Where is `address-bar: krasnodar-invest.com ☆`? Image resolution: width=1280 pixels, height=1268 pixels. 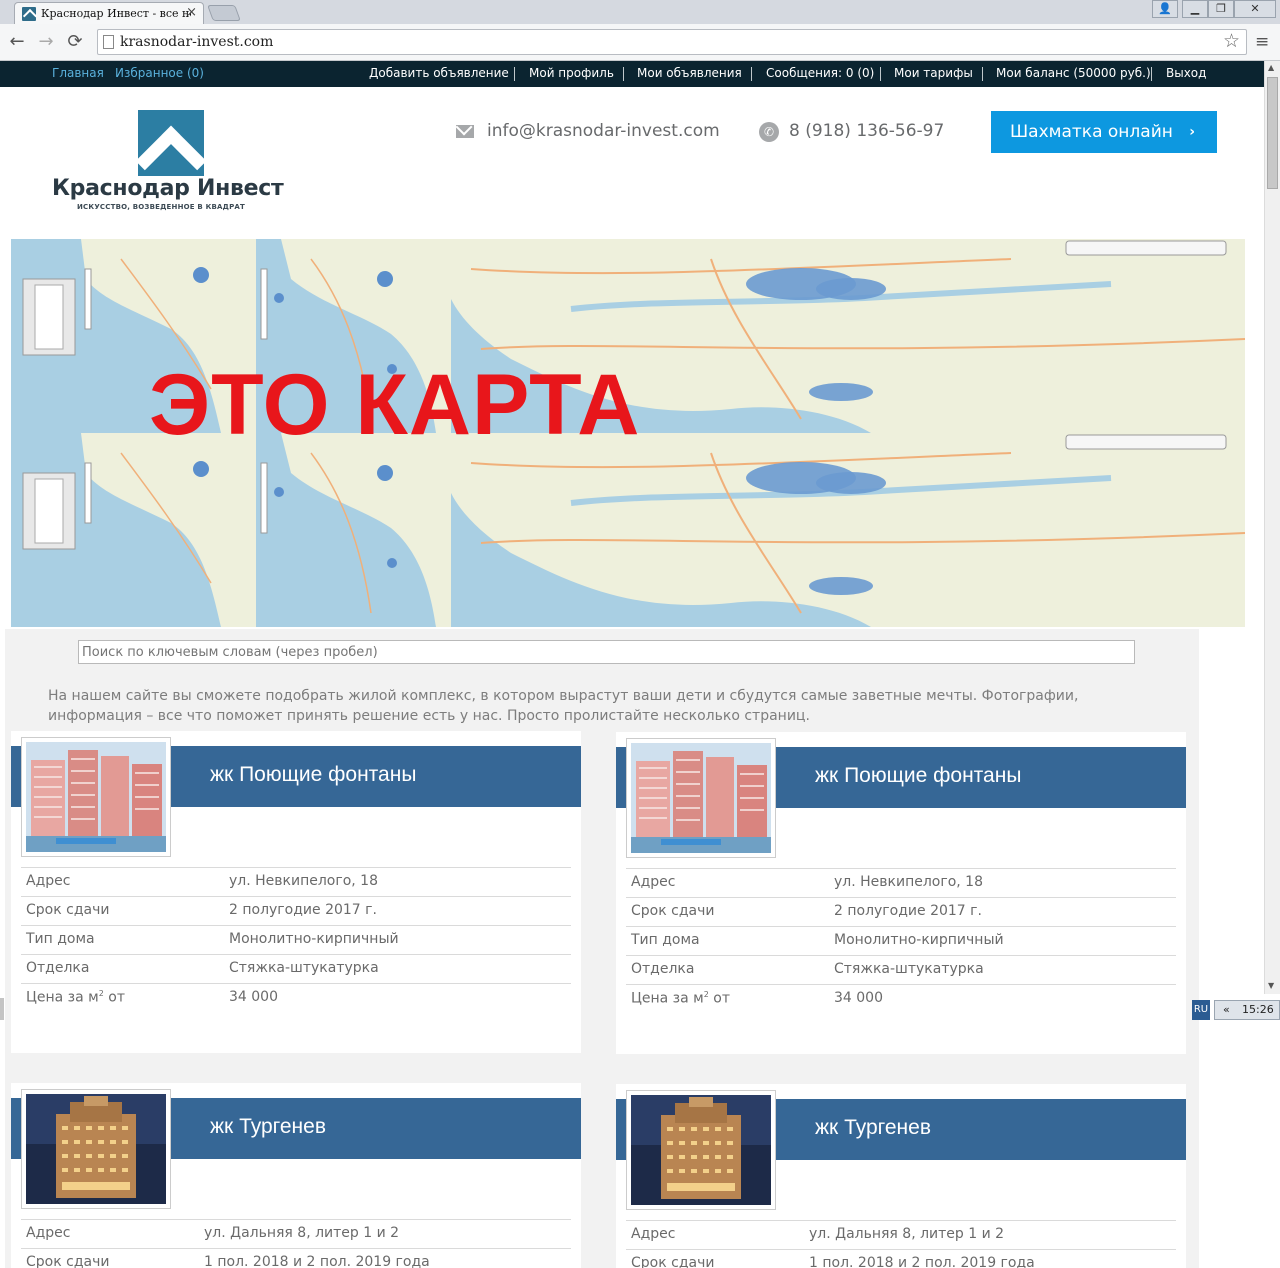
address-bar: krasnodar-invest.com ☆ is located at coordinates (672, 42).